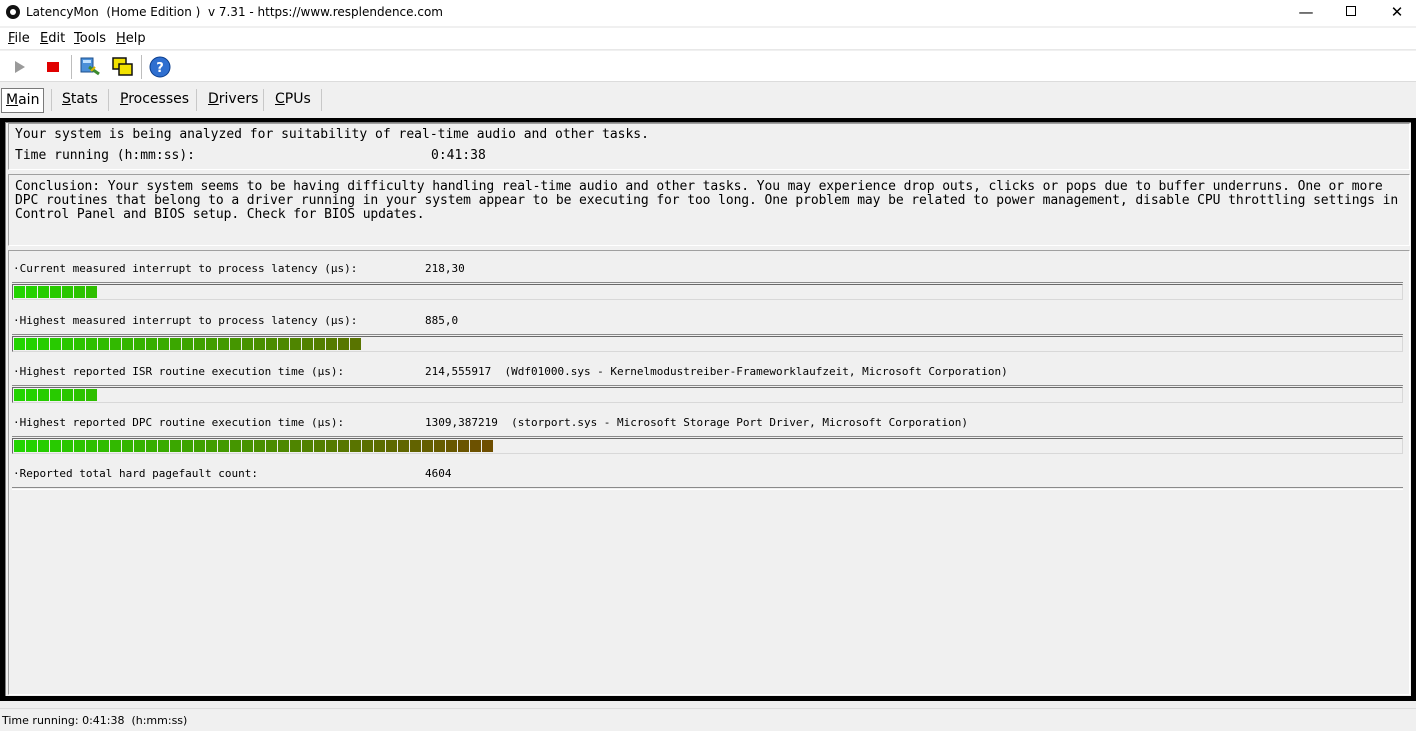 This screenshot has width=1416, height=731. Describe the element at coordinates (19, 38) in the screenshot. I see `menu-file: File` at that location.